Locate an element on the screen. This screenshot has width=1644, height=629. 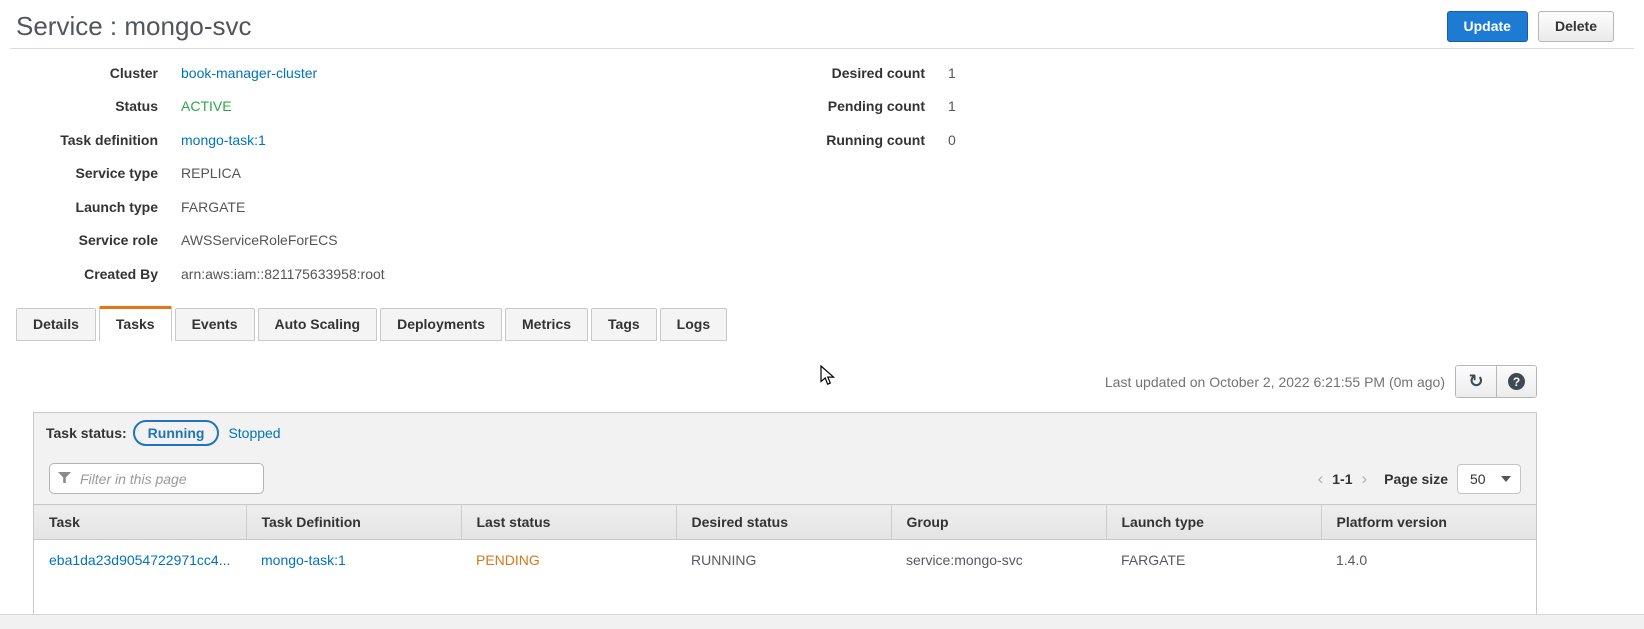
task-status-label: Task status: is located at coordinates (86, 433).